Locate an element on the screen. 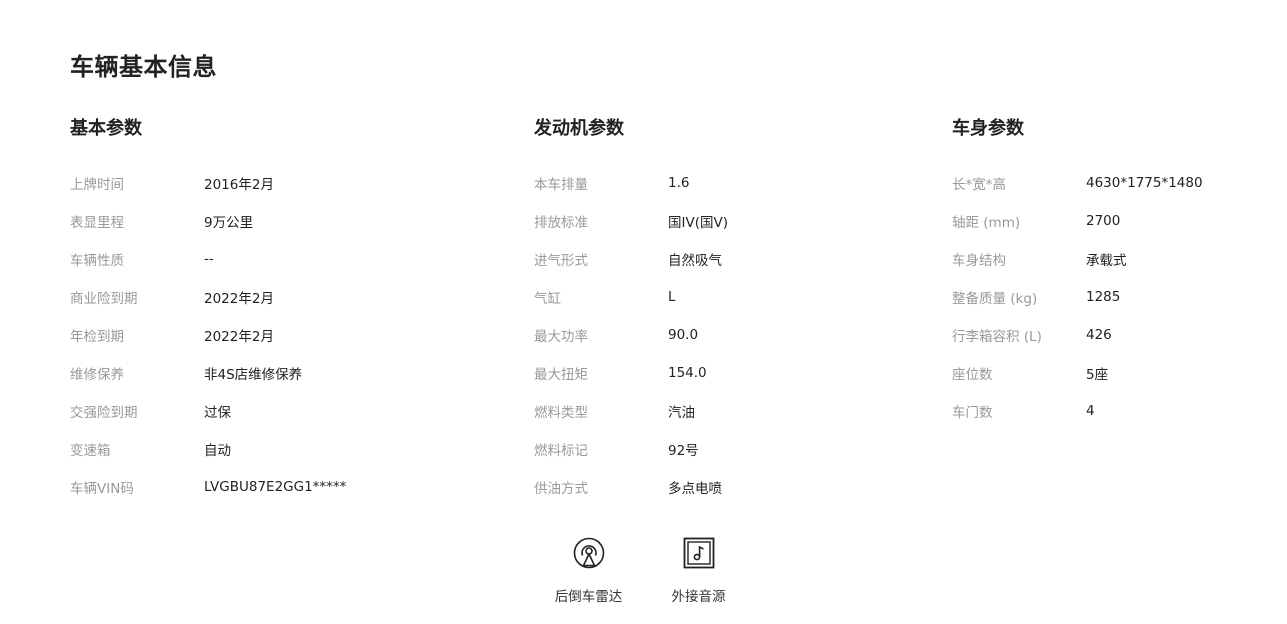 This screenshot has width=1287, height=624. feature-external-audio: 外接音源 is located at coordinates (699, 570).